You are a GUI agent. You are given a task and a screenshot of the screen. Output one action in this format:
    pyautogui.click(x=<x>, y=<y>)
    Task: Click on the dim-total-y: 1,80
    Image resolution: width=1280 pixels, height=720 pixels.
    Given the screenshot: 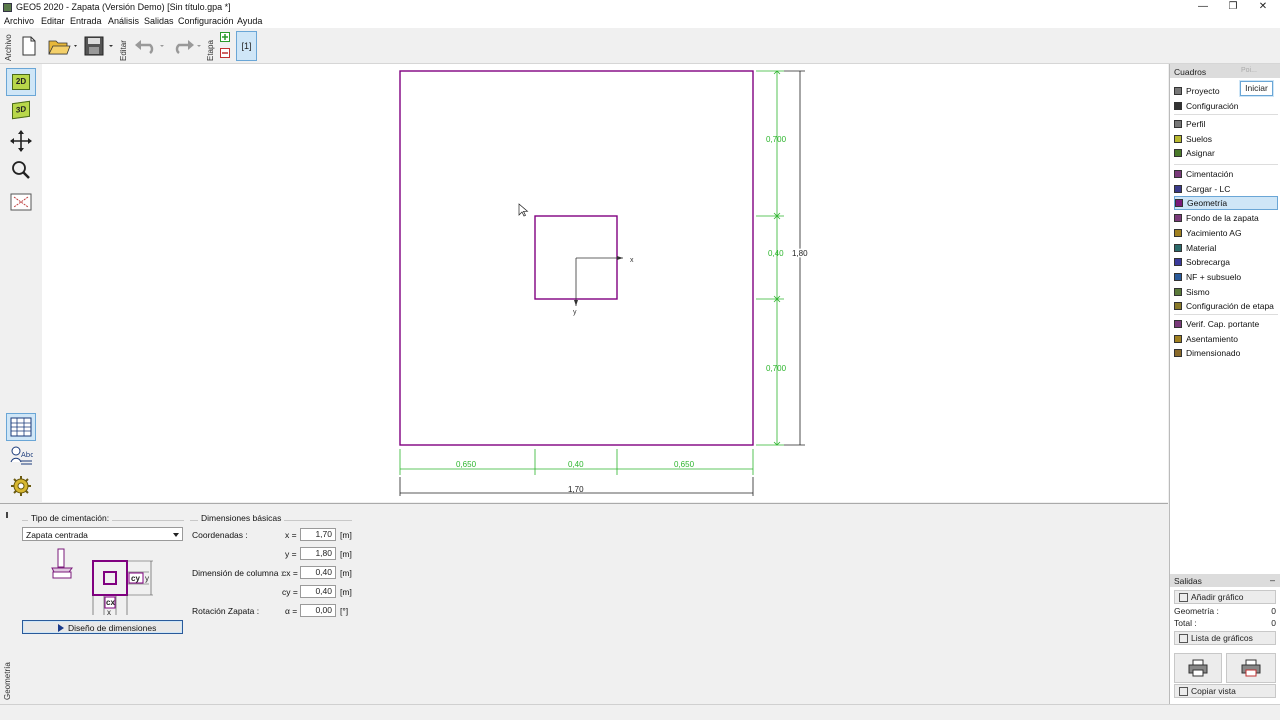 What is the action you would take?
    pyautogui.click(x=800, y=253)
    